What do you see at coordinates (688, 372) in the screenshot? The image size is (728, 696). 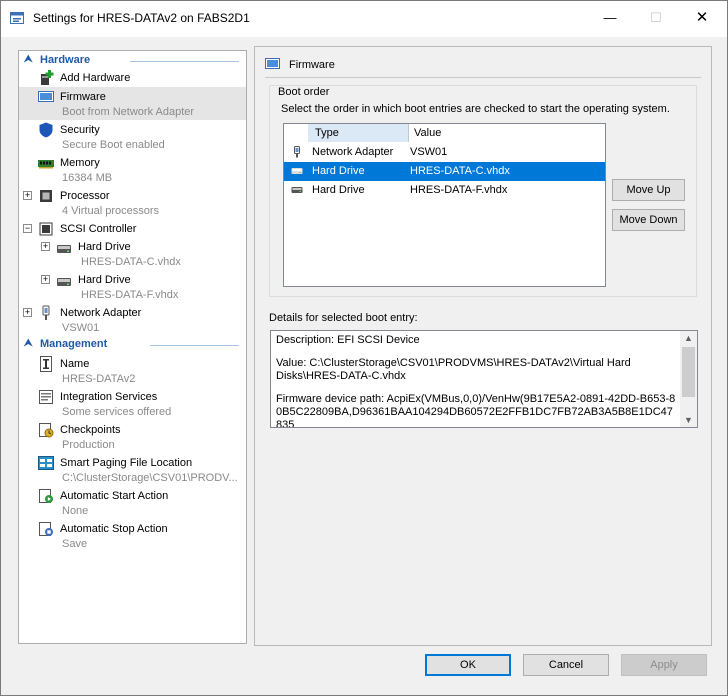 I see `scroll-thumb` at bounding box center [688, 372].